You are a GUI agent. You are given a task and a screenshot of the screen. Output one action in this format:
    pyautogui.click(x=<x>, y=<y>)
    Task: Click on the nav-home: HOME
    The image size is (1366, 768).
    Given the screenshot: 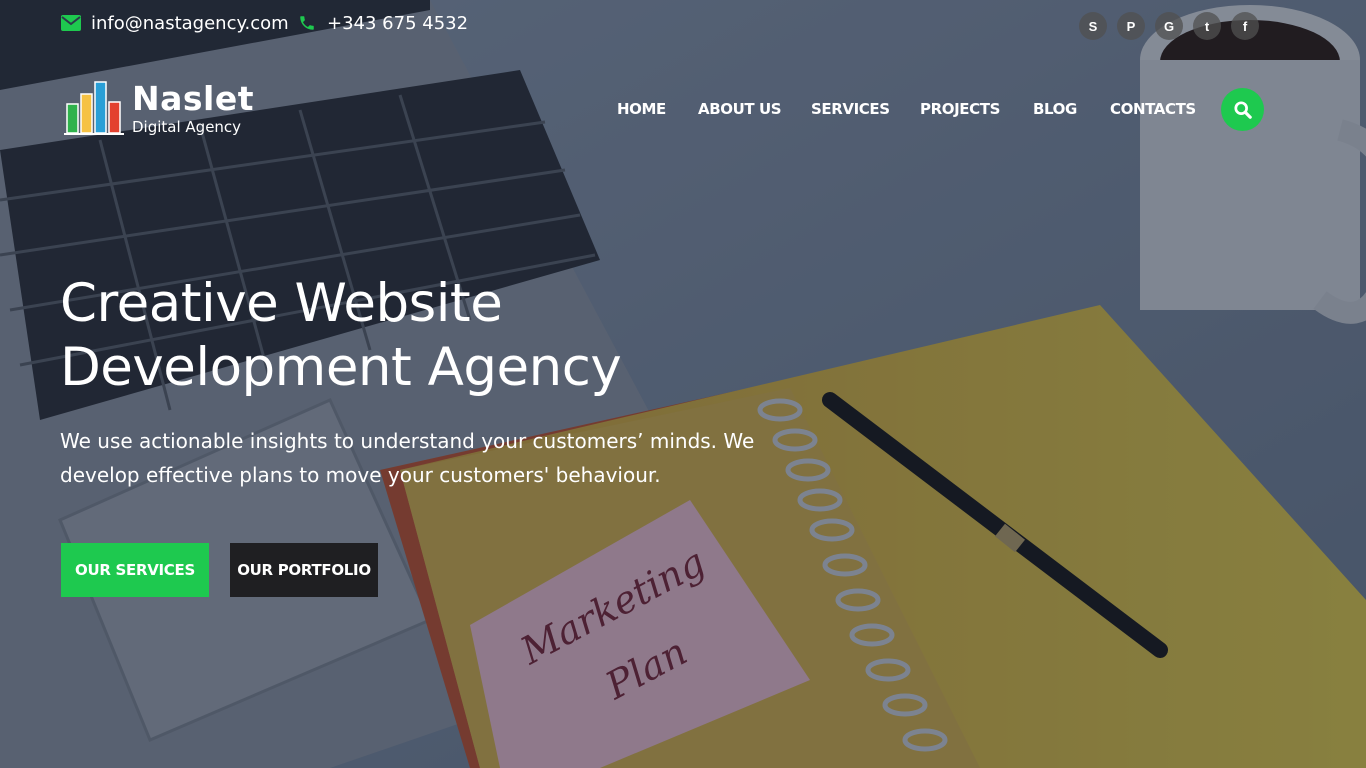 What is the action you would take?
    pyautogui.click(x=641, y=109)
    